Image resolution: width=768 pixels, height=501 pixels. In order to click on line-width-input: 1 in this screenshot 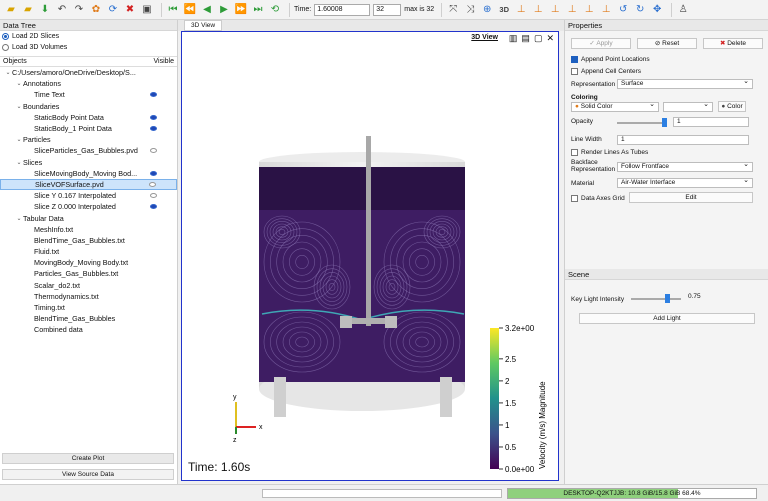, I will do `click(683, 140)`.